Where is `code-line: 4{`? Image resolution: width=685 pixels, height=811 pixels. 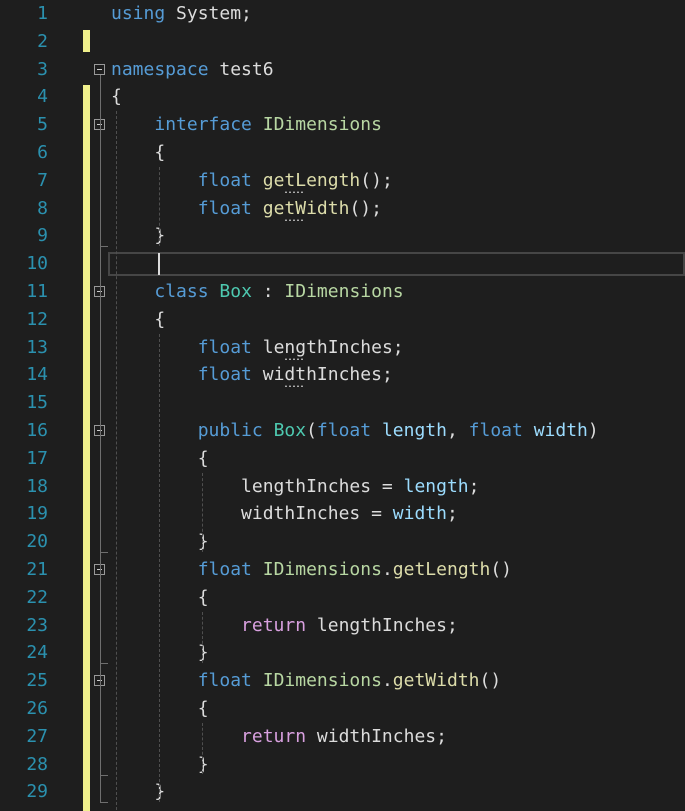
code-line: 4{ is located at coordinates (342, 97).